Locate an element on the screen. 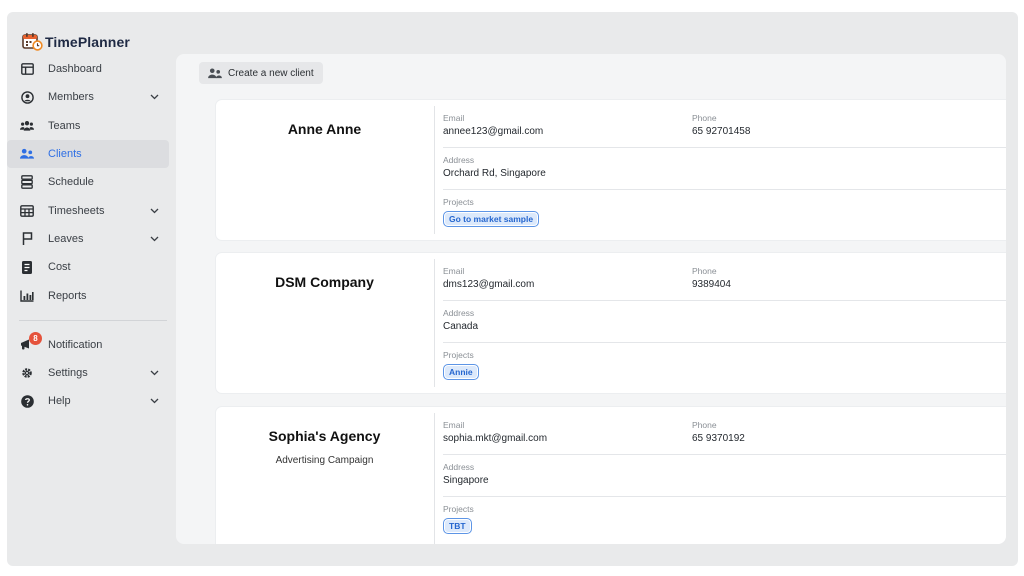 This screenshot has width=1024, height=576. sidebar-item-clients: Clients is located at coordinates (88, 154).